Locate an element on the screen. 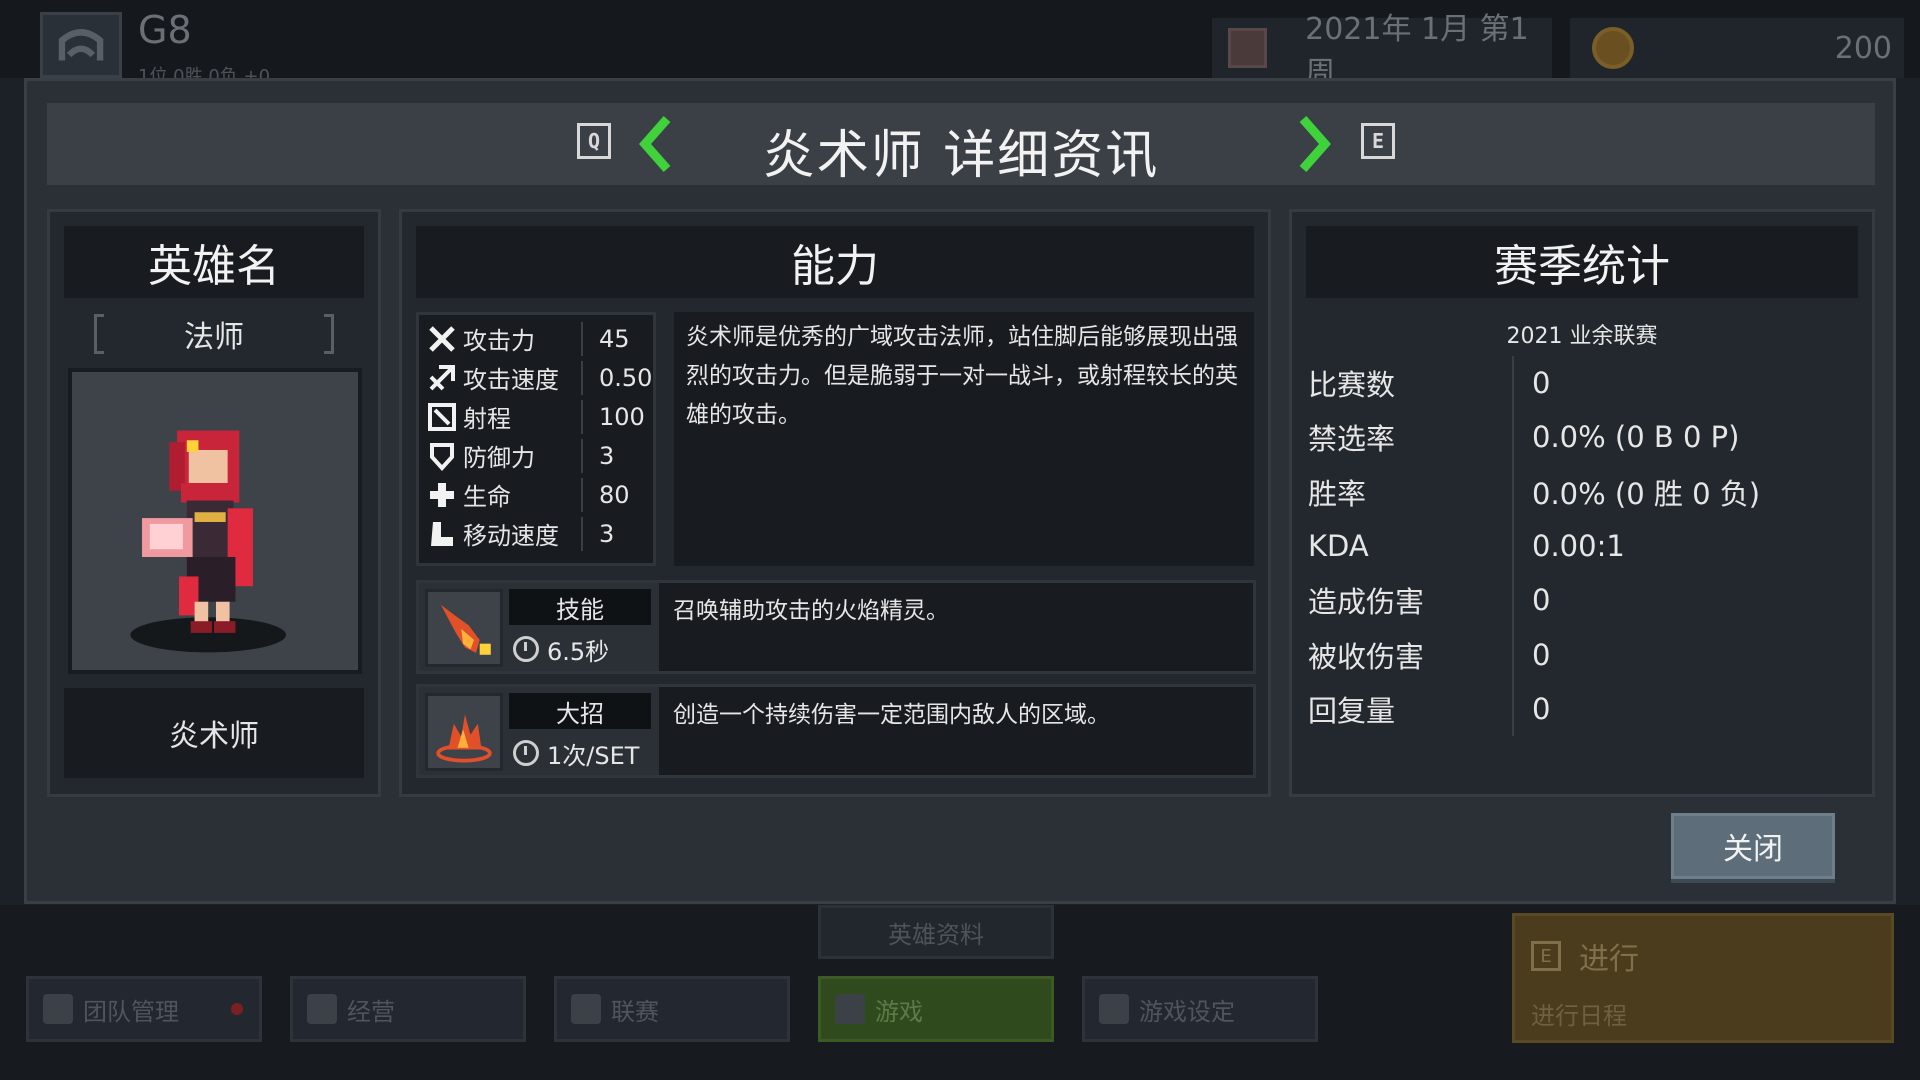 The image size is (1920, 1080). hero-role: 法师 is located at coordinates (214, 334).